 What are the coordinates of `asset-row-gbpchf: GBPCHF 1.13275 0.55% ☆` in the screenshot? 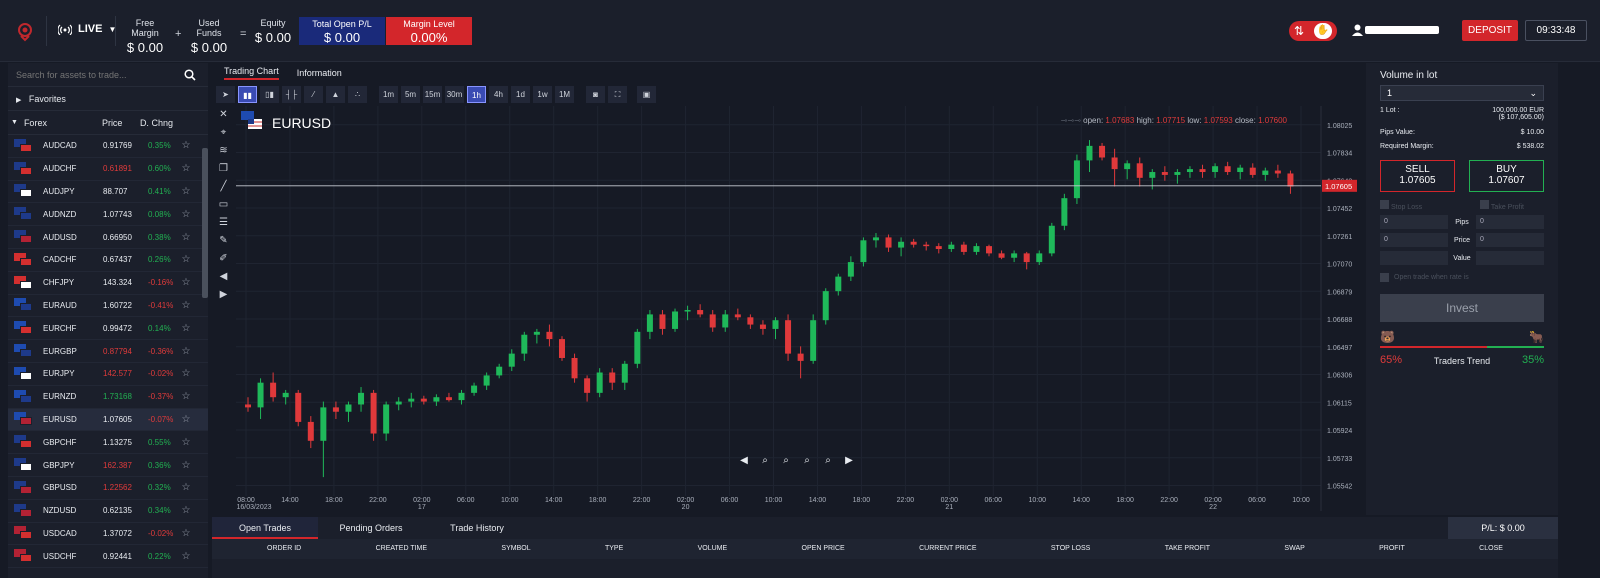 It's located at (108, 443).